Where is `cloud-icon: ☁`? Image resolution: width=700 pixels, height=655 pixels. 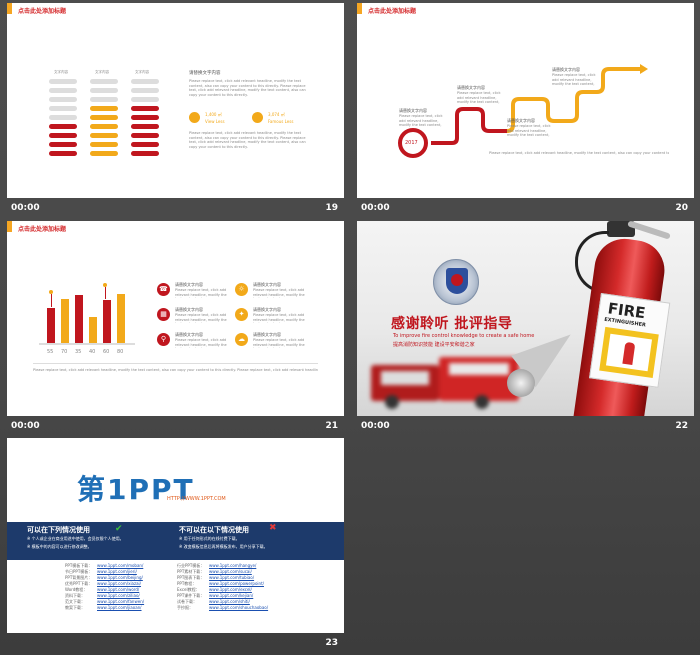 cloud-icon: ☁ is located at coordinates (241, 339).